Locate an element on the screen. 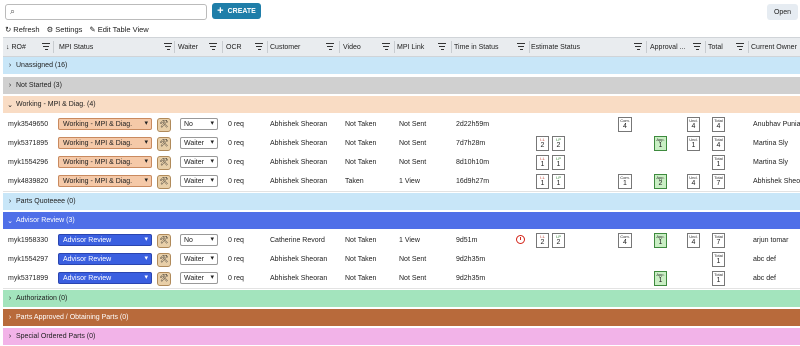  col-current-owner: Current Owner is located at coordinates (775, 47).